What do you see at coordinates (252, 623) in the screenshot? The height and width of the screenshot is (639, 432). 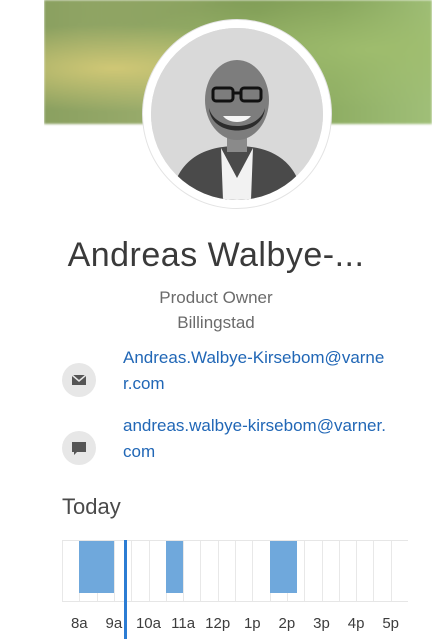 I see `hour-label: 1p` at bounding box center [252, 623].